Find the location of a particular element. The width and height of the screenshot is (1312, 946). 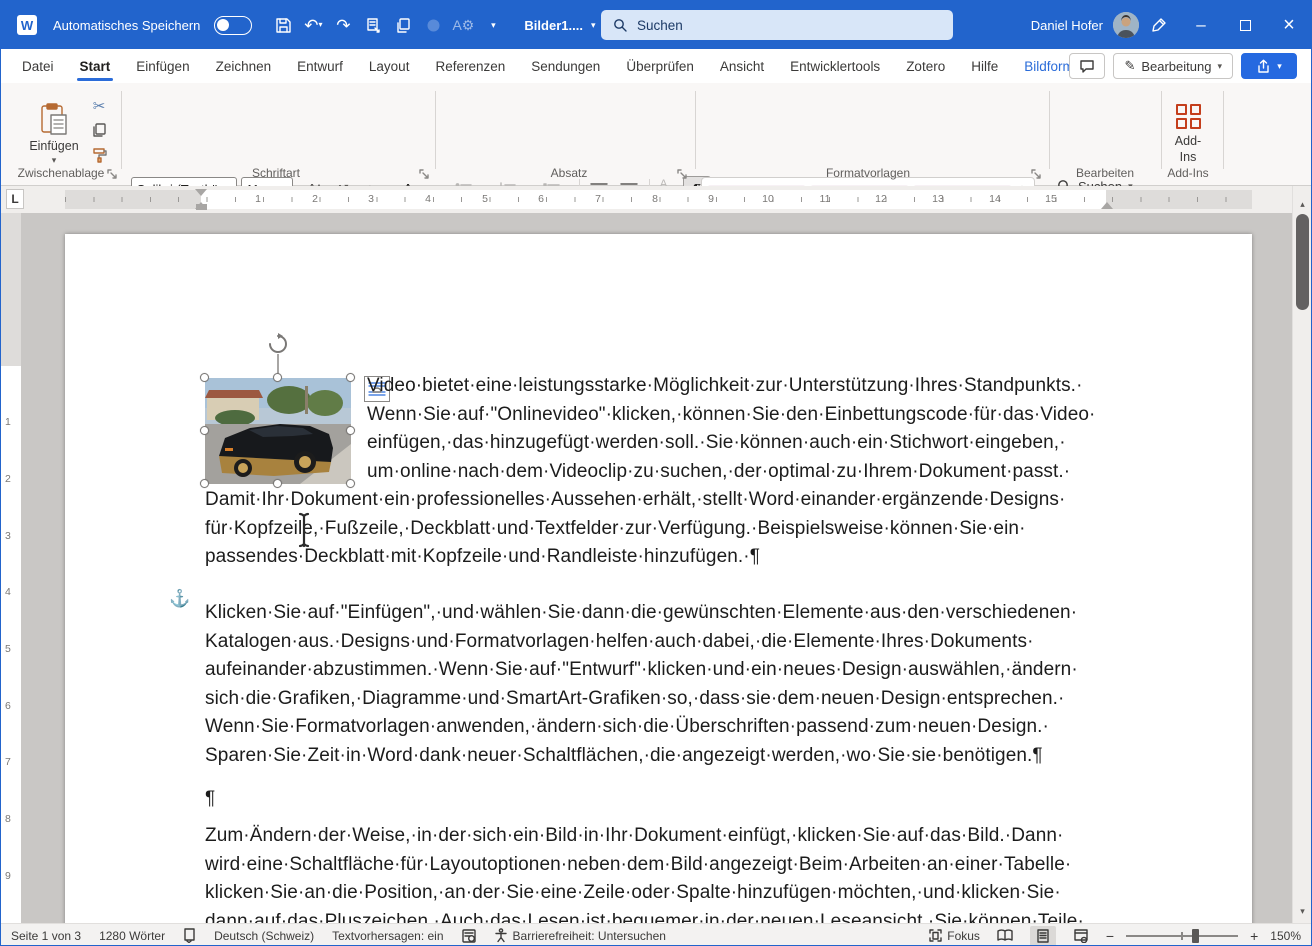

redo-button: ↷ is located at coordinates (343, 25).